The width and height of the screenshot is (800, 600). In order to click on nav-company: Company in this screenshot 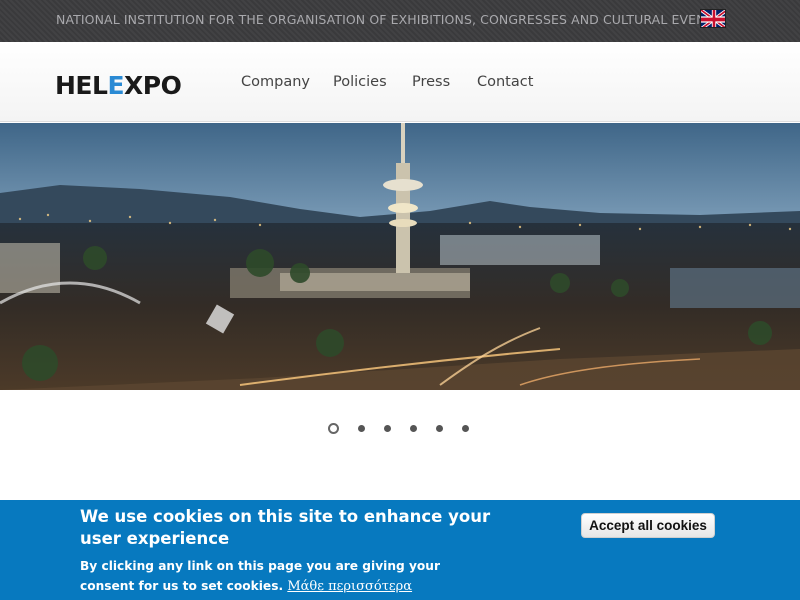, I will do `click(275, 82)`.